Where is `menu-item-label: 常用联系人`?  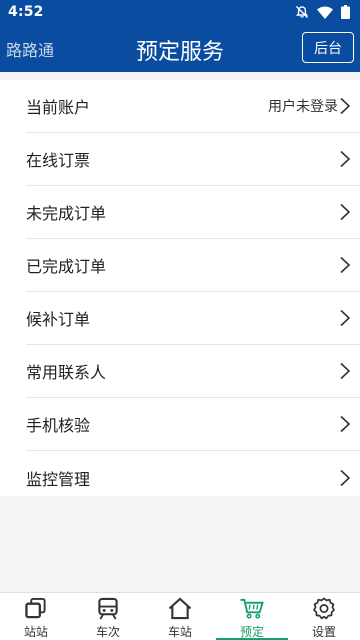
menu-item-label: 常用联系人 is located at coordinates (66, 372).